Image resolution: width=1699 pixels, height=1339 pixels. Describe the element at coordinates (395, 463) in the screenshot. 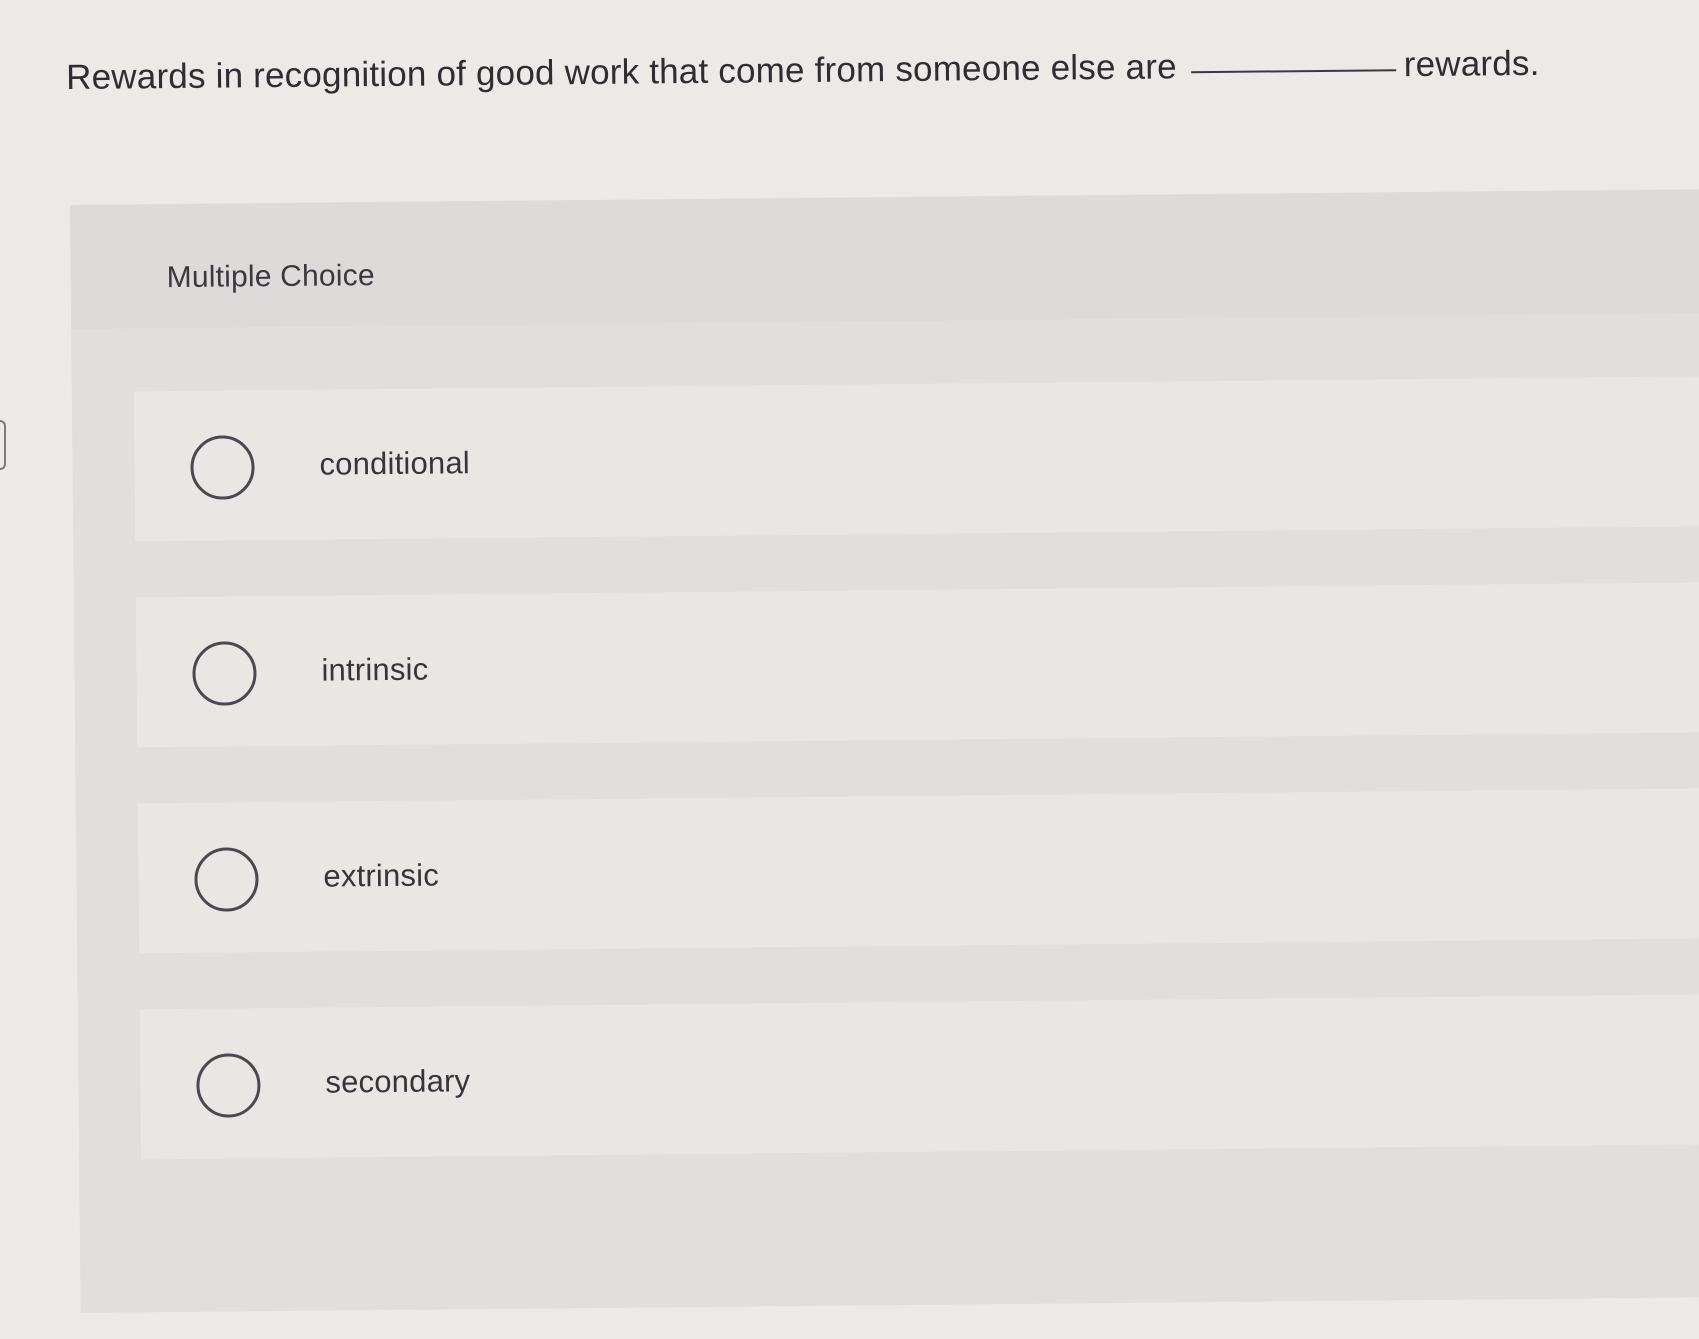

I see `answer-option-label: conditional` at that location.